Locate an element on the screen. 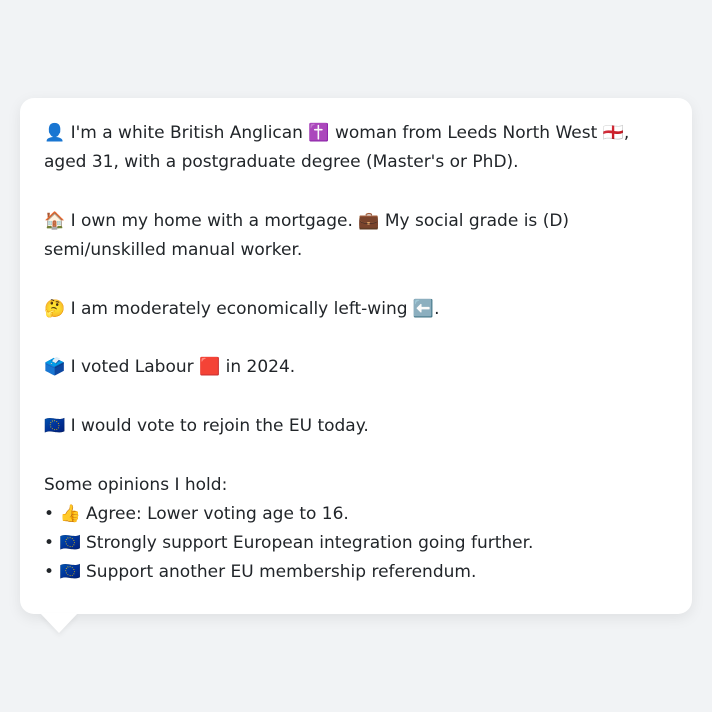 The height and width of the screenshot is (712, 712). identity-text-1: I'm a white British Anglican is located at coordinates (187, 133).